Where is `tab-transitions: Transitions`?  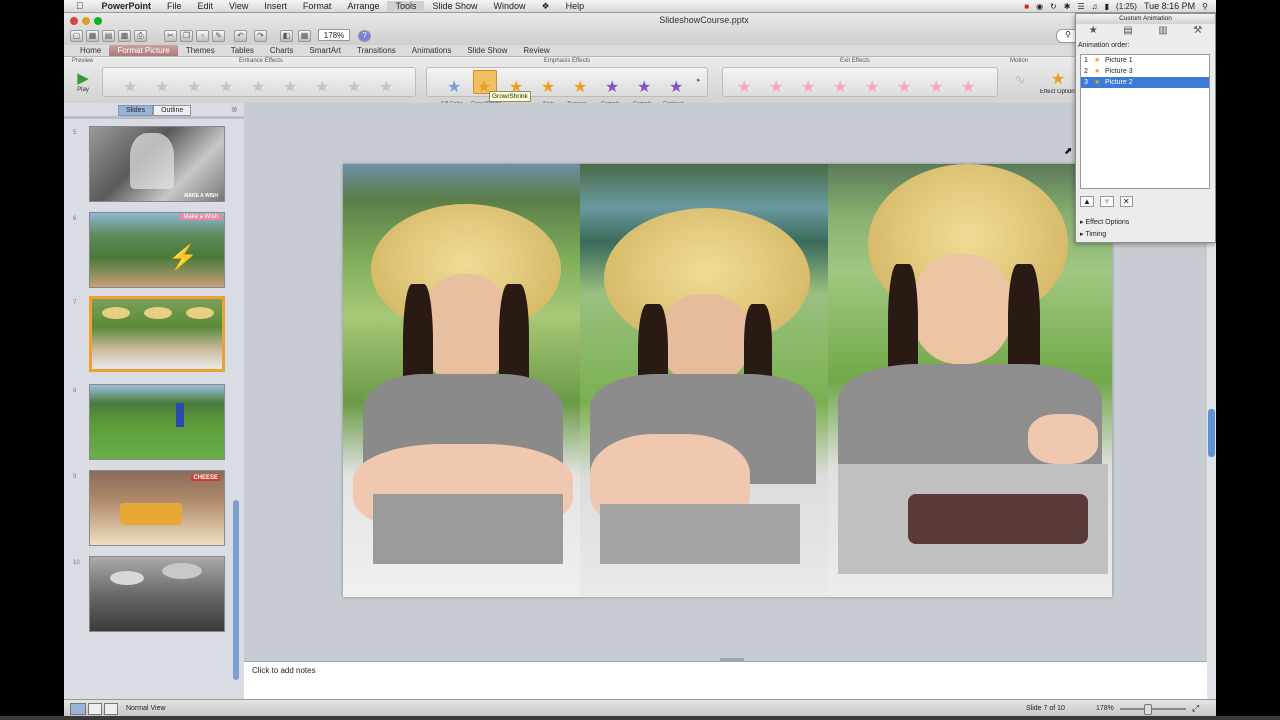
tab-transitions: Transitions is located at coordinates (376, 50).